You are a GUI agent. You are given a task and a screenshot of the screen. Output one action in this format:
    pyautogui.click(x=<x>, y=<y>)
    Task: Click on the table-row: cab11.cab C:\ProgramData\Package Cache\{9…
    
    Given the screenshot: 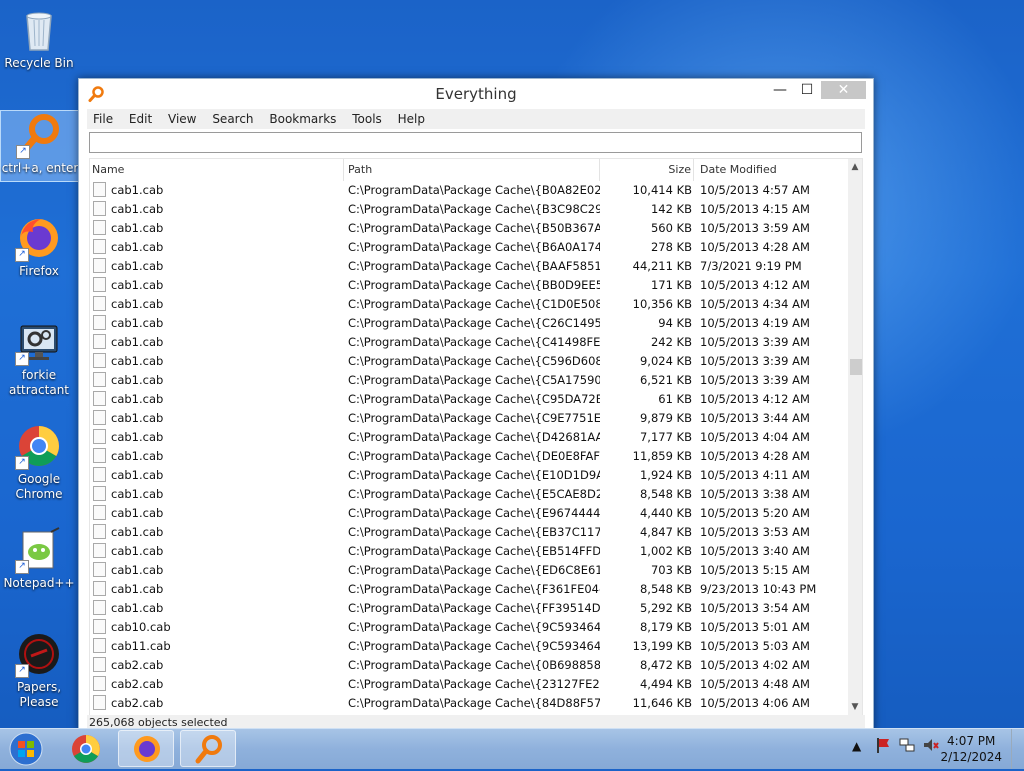 What is the action you would take?
    pyautogui.click(x=469, y=646)
    